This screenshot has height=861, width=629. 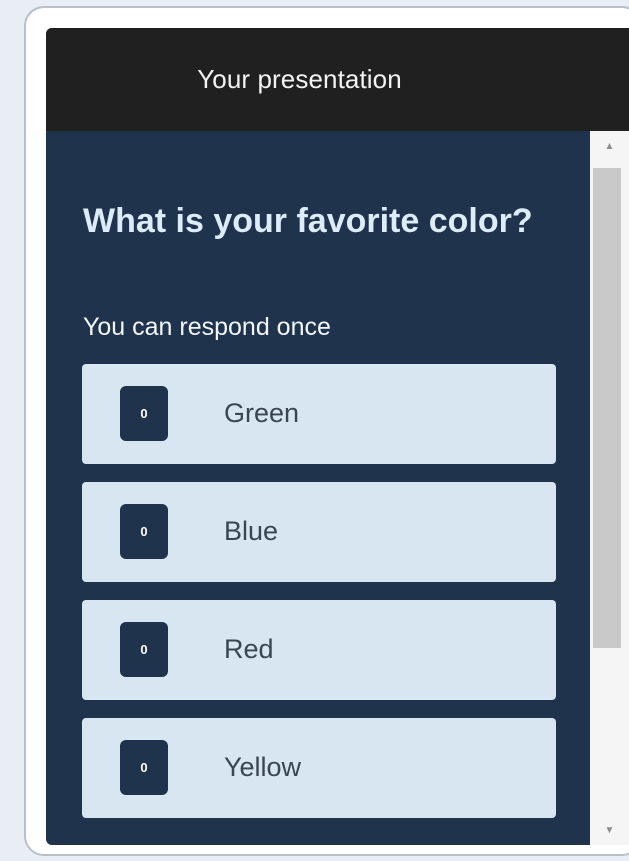 I want to click on scroll-up-icon: ▲, so click(x=609, y=146).